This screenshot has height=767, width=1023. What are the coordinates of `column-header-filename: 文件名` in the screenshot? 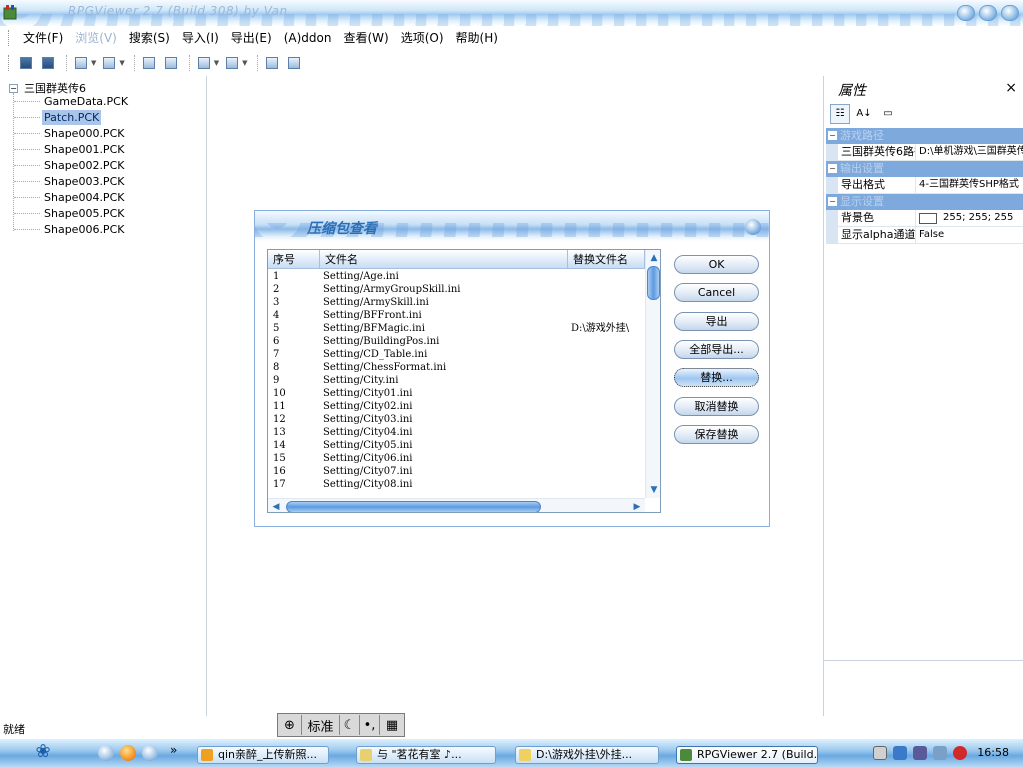 It's located at (444, 259).